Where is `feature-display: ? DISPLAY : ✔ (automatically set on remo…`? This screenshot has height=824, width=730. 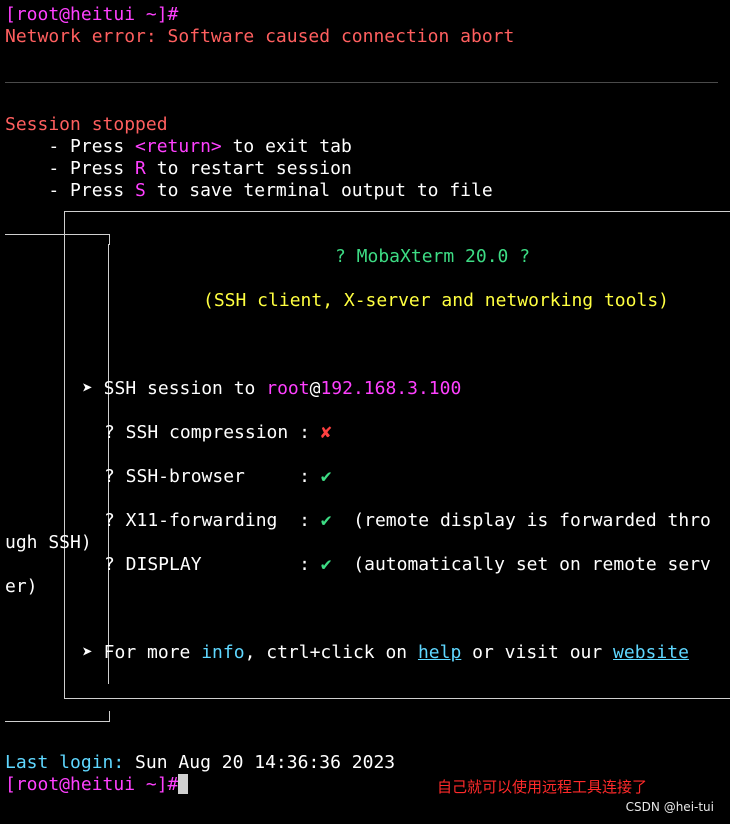
feature-display: ? DISPLAY : ✔ (automatically set on remo… is located at coordinates (407, 564).